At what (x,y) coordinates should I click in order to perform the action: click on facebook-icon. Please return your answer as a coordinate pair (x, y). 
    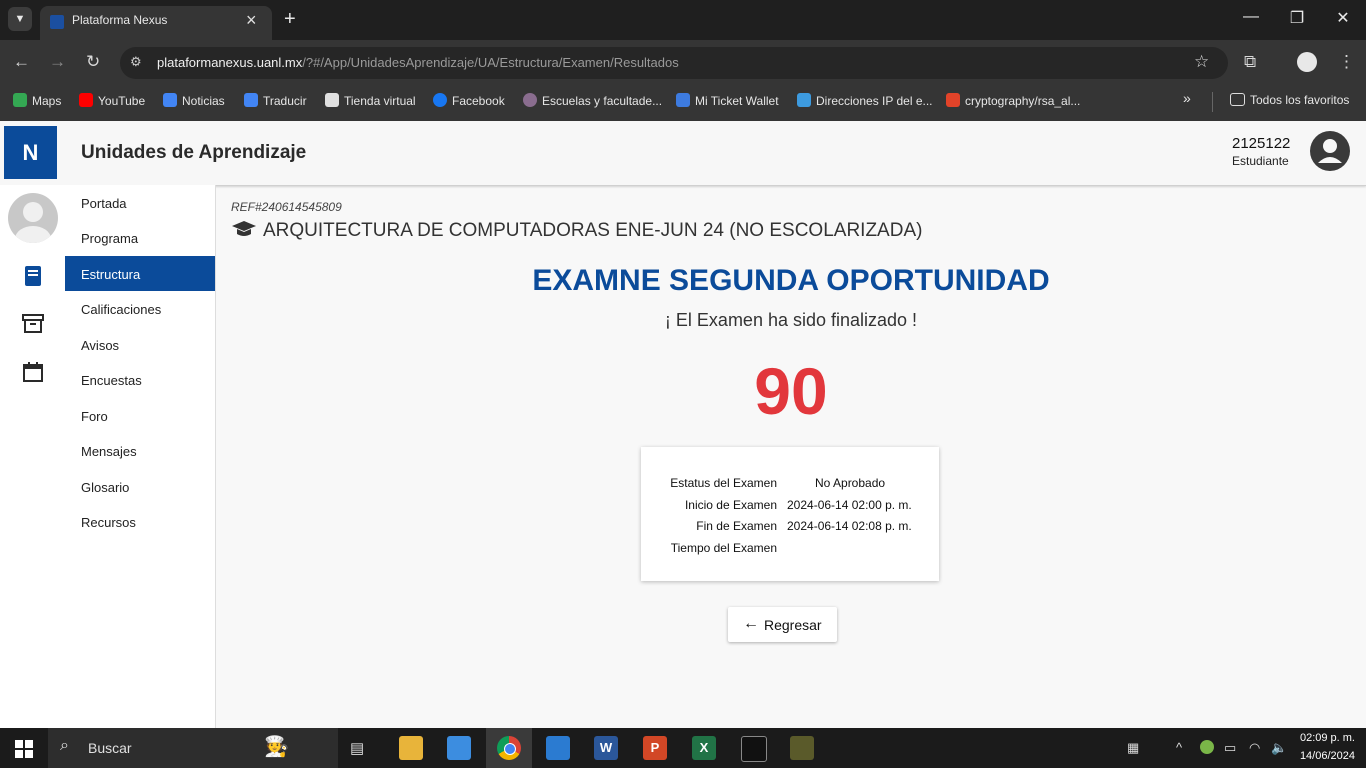
    Looking at the image, I should click on (440, 100).